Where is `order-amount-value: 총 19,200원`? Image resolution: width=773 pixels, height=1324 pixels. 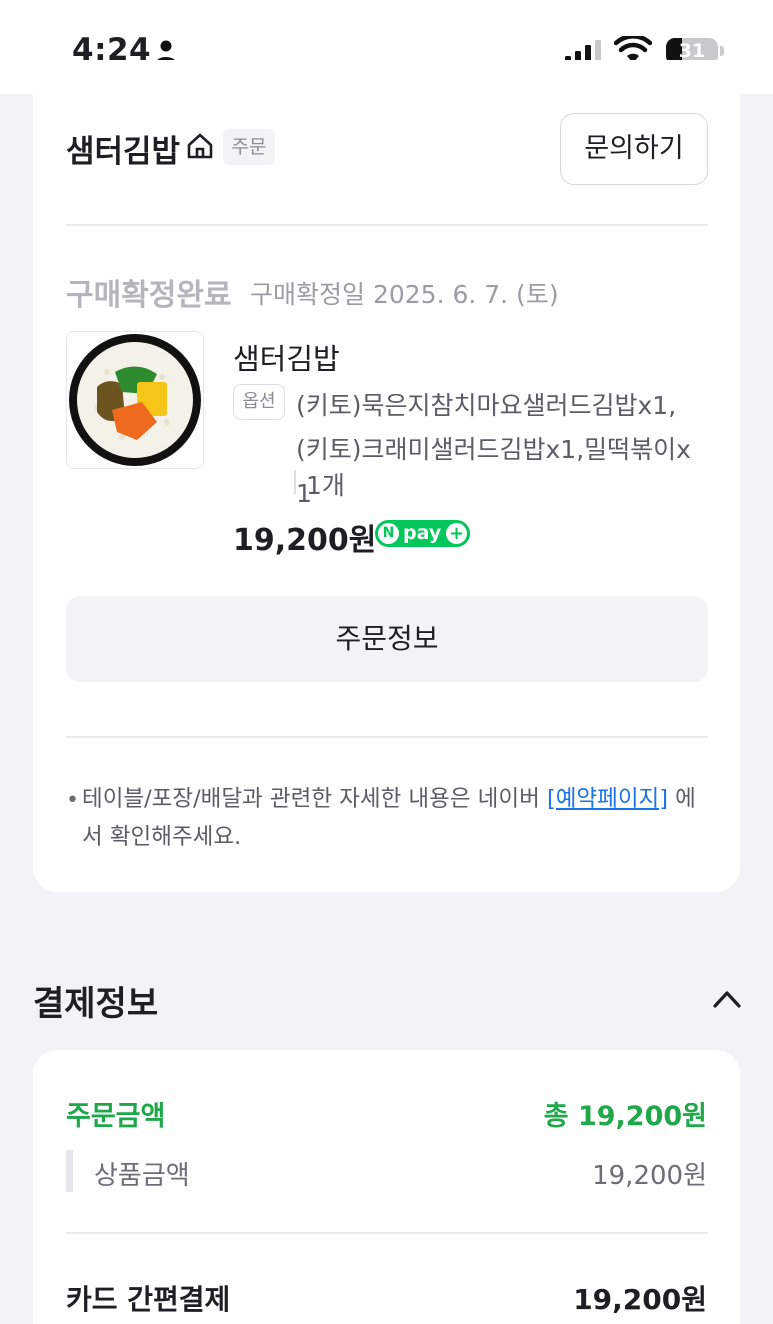
order-amount-value: 총 19,200원 is located at coordinates (625, 1116).